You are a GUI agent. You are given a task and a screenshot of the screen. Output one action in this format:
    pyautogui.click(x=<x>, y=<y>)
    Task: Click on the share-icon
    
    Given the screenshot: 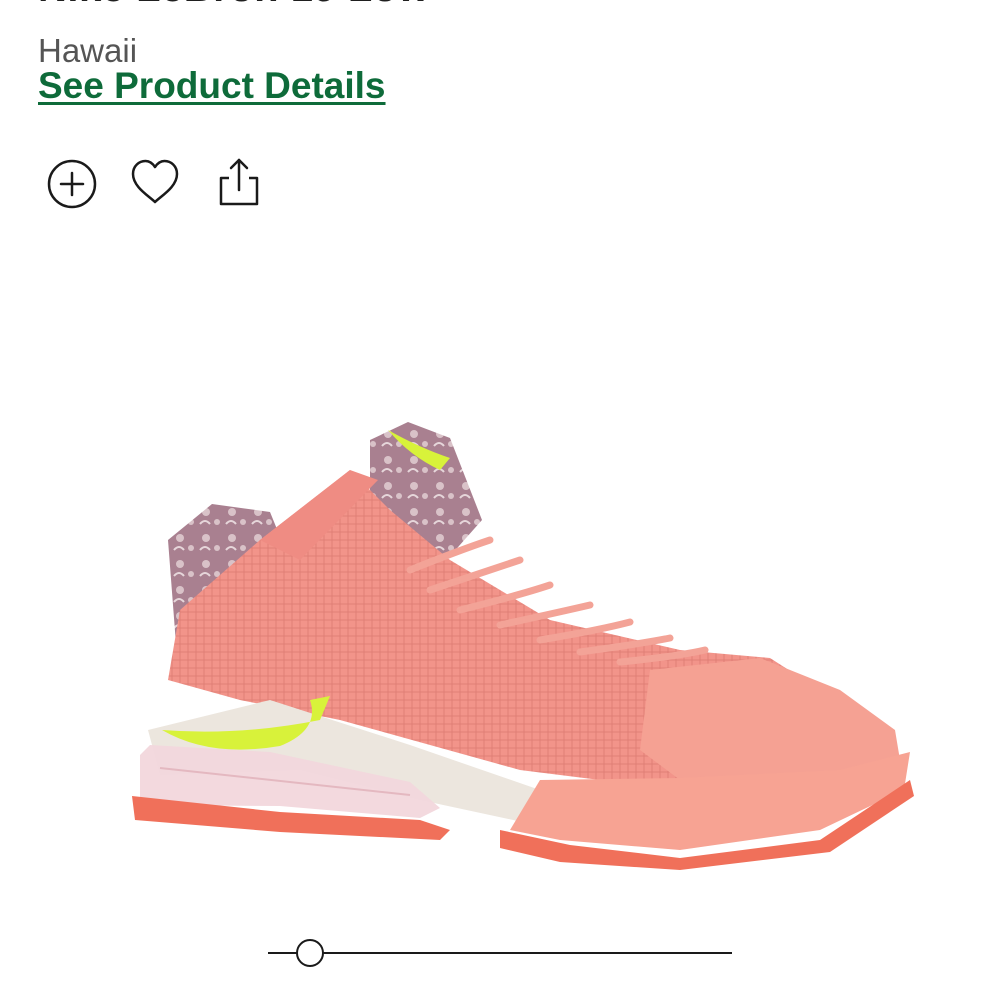 What is the action you would take?
    pyautogui.click(x=239, y=182)
    